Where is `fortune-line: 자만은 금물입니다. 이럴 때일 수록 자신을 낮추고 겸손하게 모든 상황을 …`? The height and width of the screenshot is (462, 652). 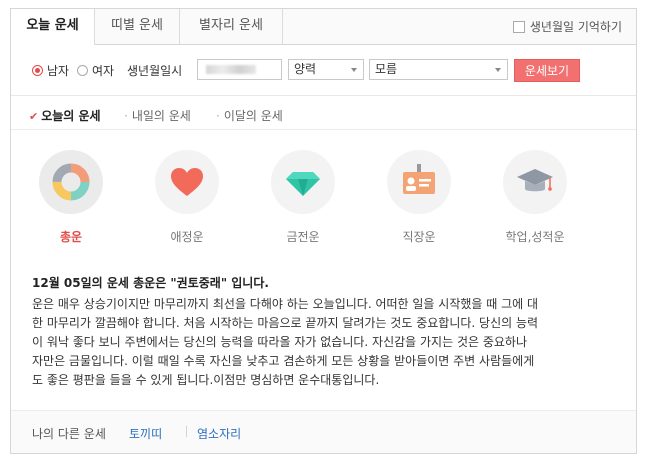
fortune-line: 자만은 금물입니다. 이럴 때일 수록 자신을 낮추고 겸손하게 모든 상황을 … is located at coordinates (283, 361).